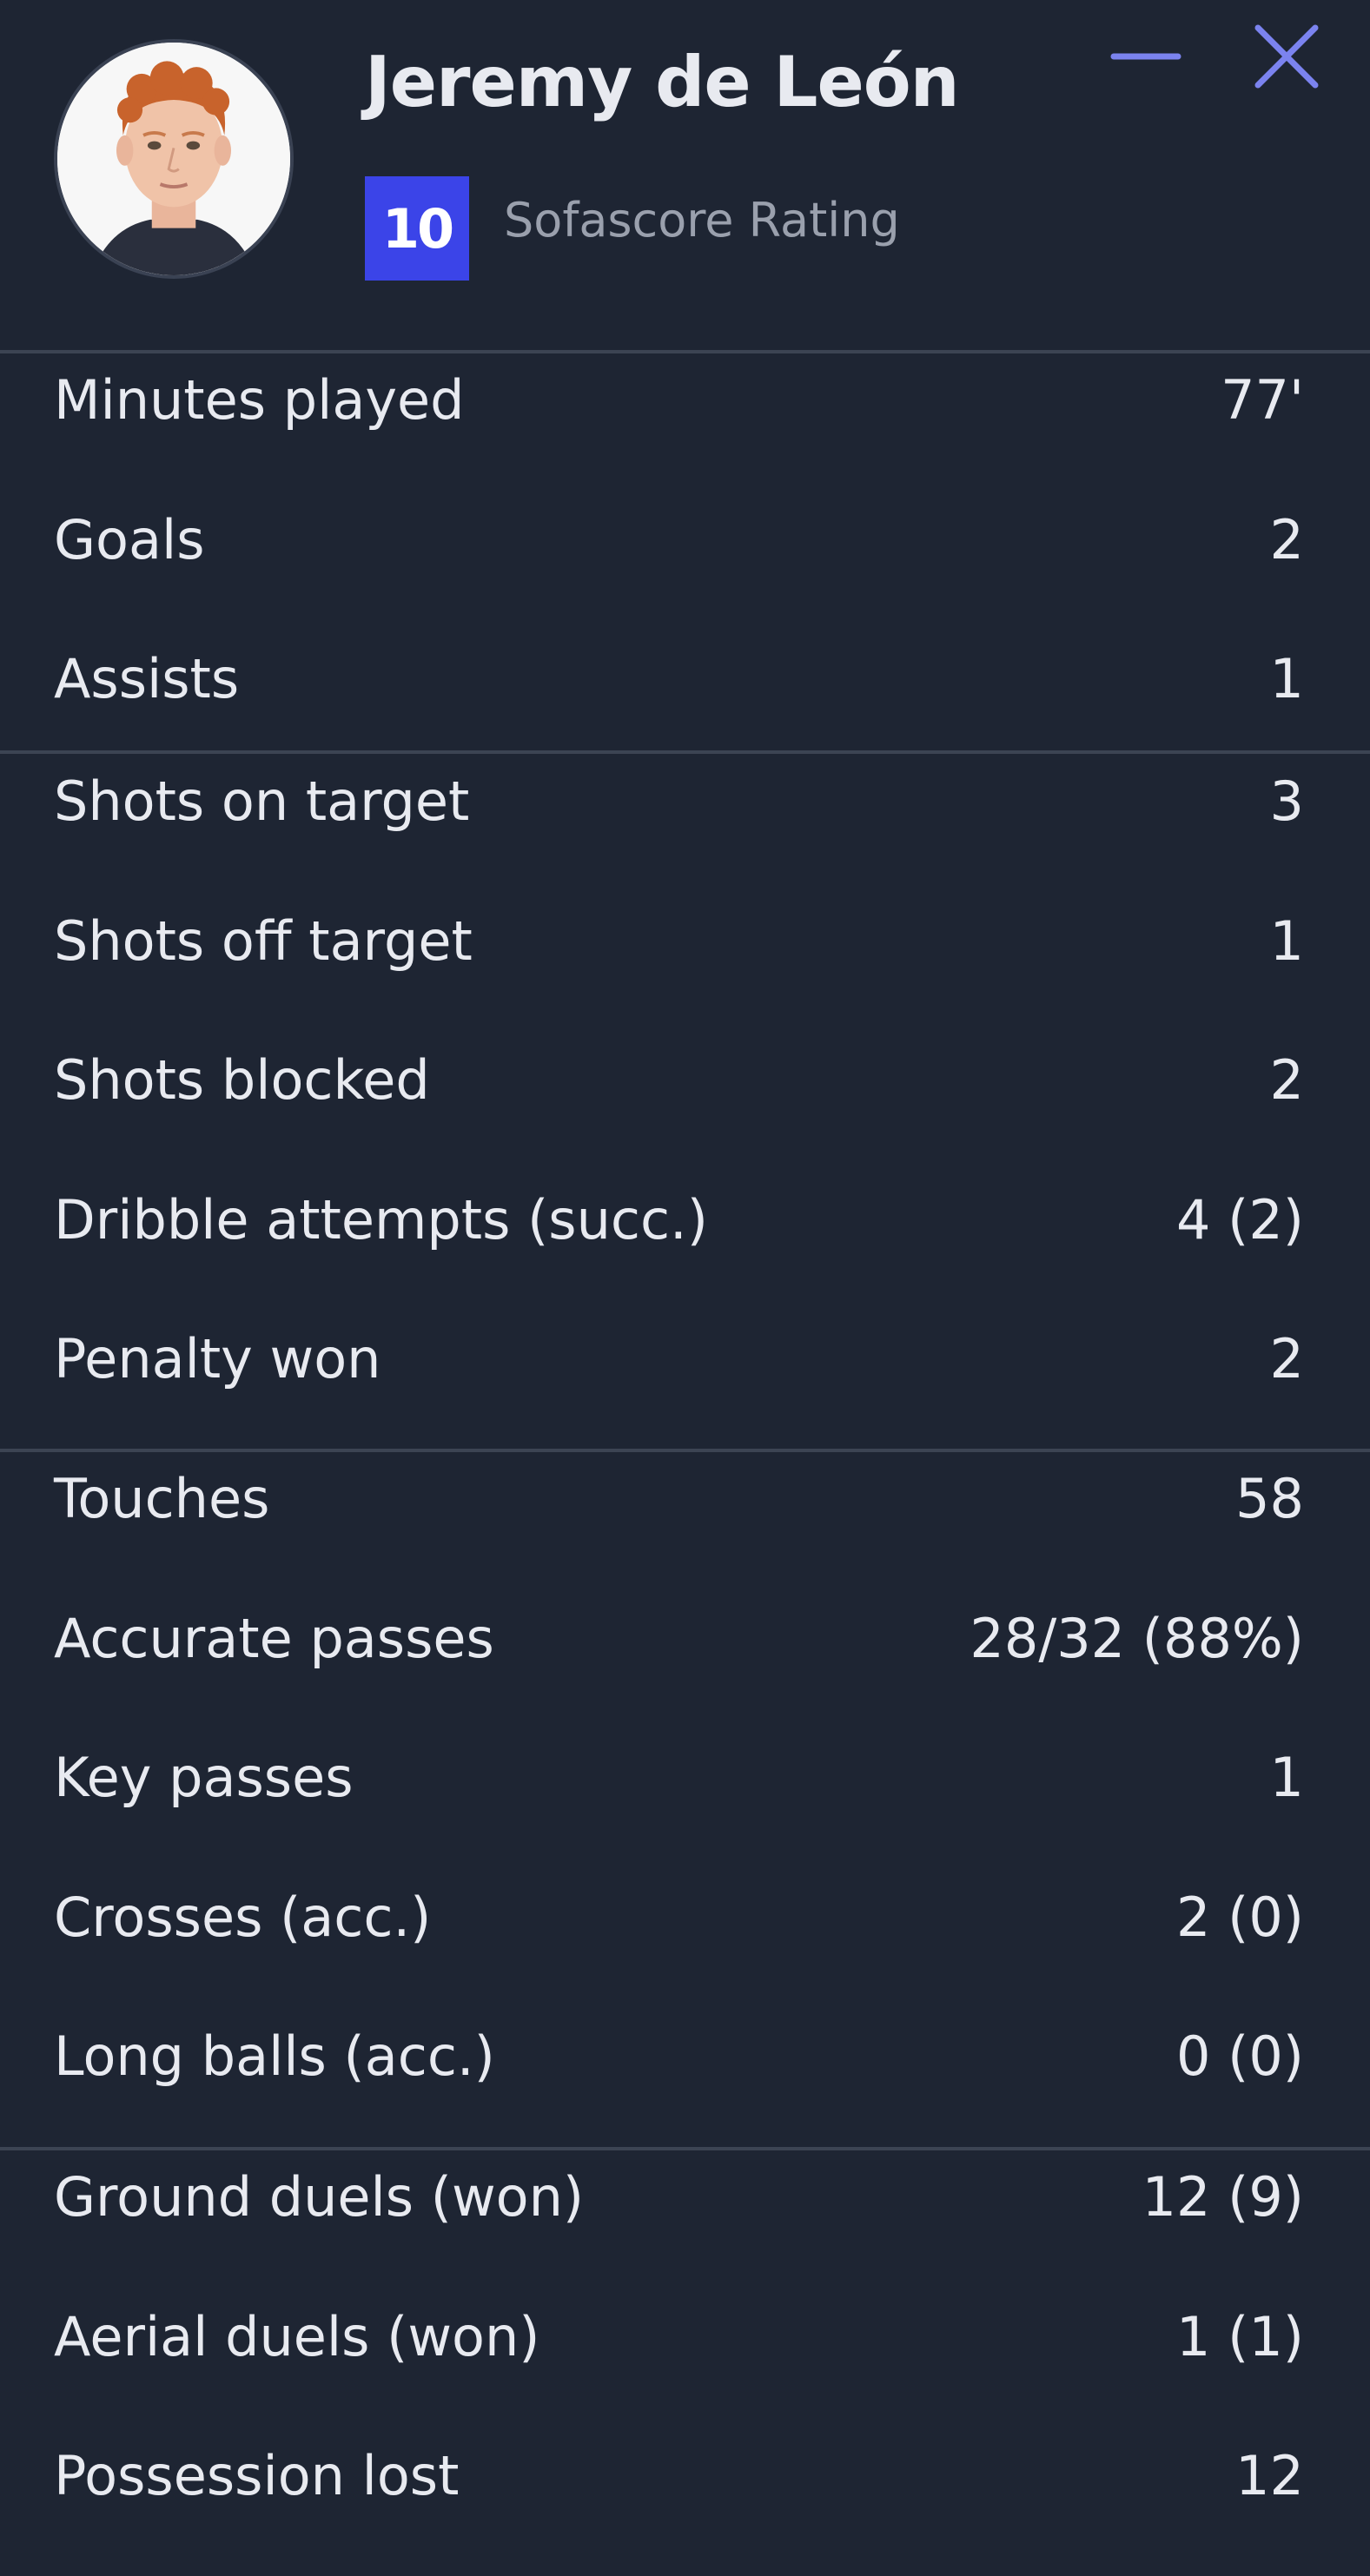 This screenshot has height=2576, width=1370. What do you see at coordinates (685, 940) in the screenshot?
I see `stat-row: Shots off target 1` at bounding box center [685, 940].